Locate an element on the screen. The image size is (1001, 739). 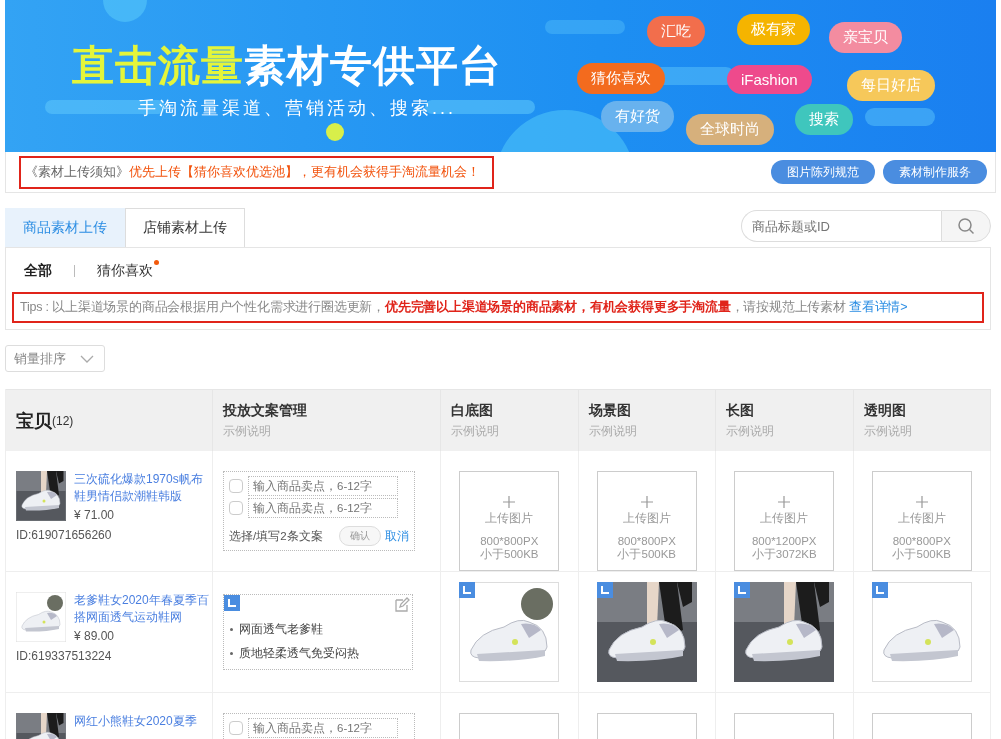
product-id: ID:619337513224 is located at coordinates (64, 656).